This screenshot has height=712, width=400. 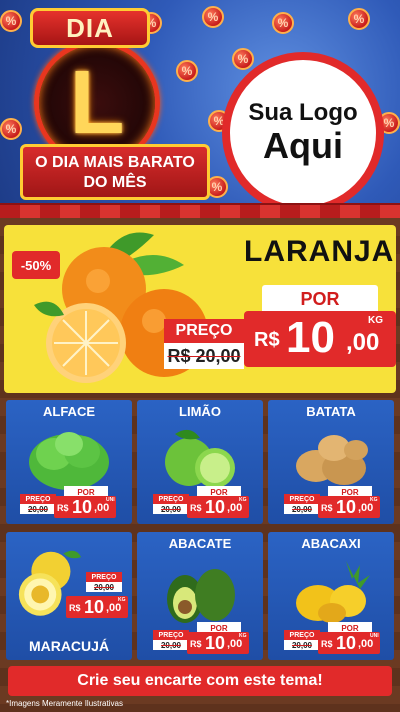 What do you see at coordinates (115, 182) in the screenshot?
I see `slogan-line-2: DO MÊS` at bounding box center [115, 182].